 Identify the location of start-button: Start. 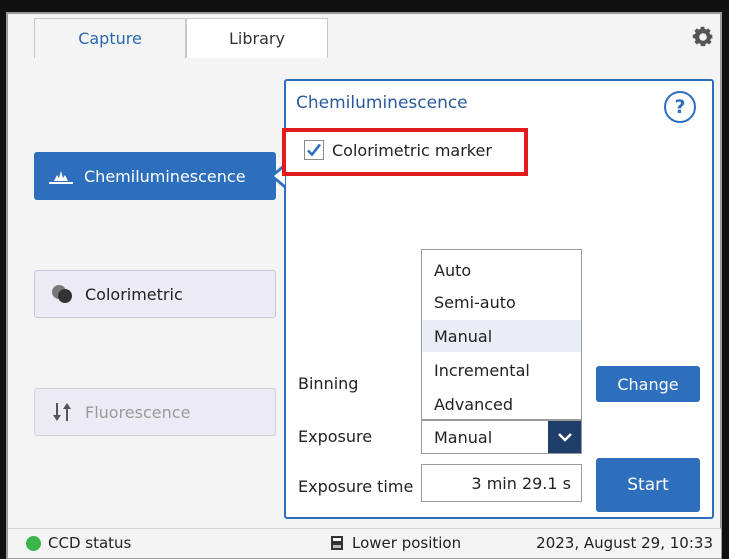
(648, 485).